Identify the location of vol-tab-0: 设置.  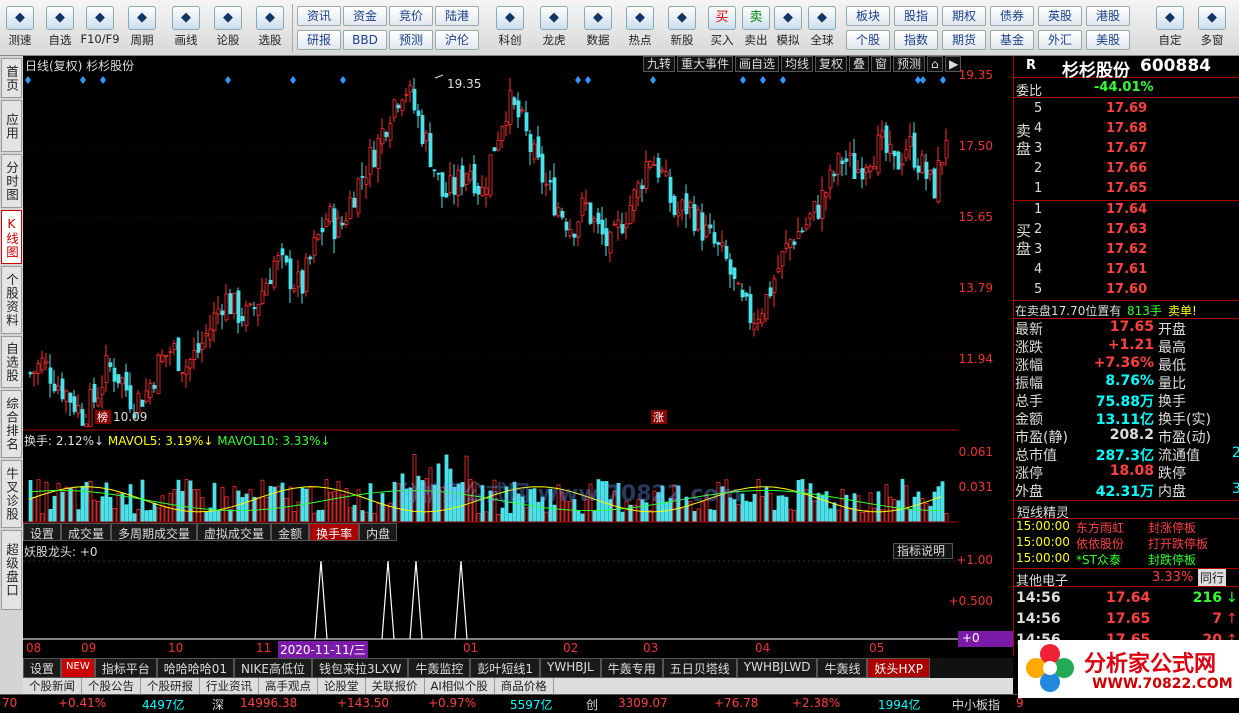
(42, 532).